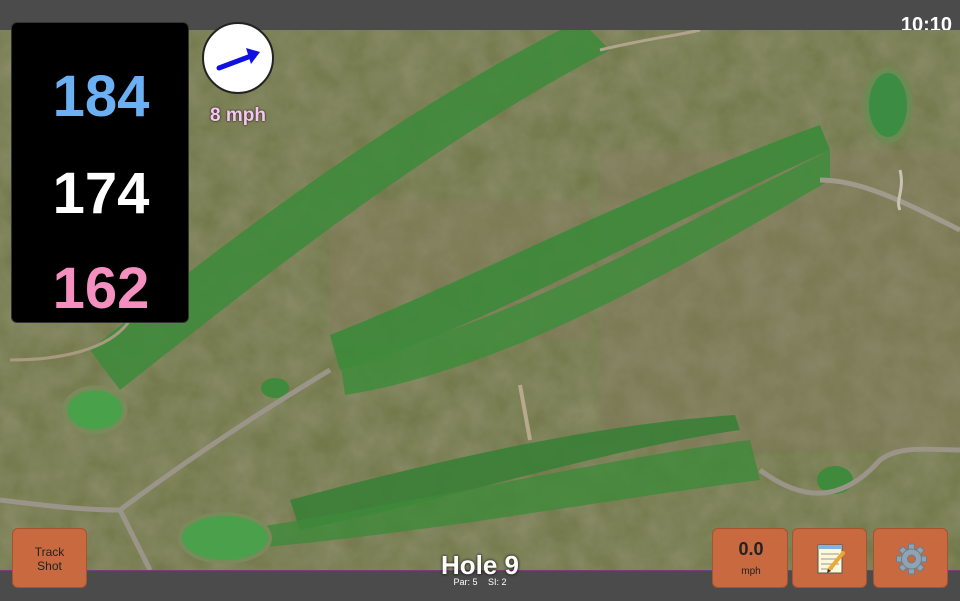 This screenshot has width=960, height=601. I want to click on hole-info: Par: 5 SI: 2, so click(480, 582).